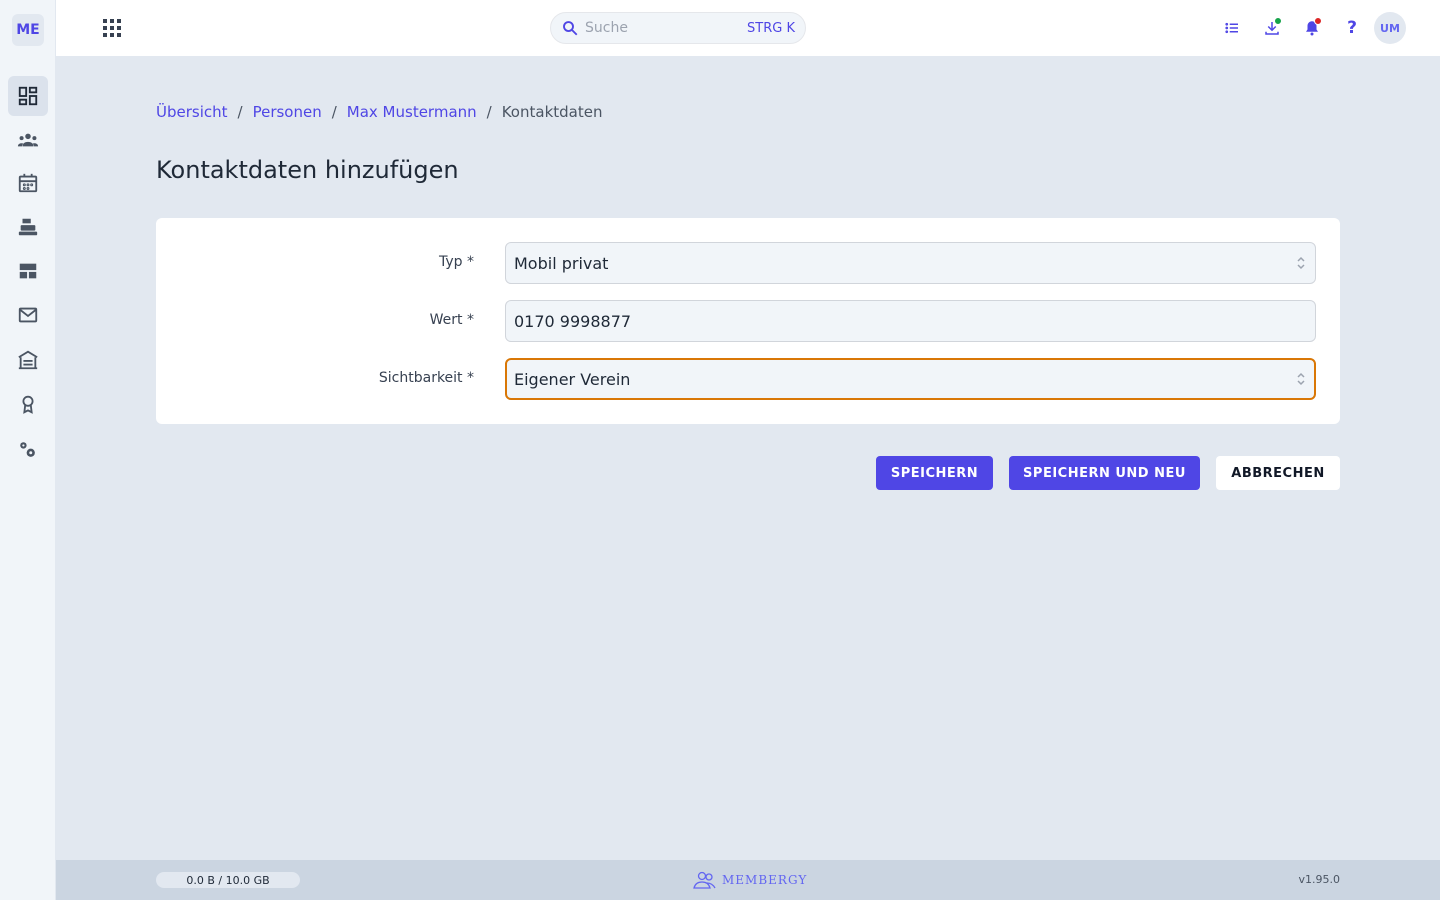  What do you see at coordinates (1104, 473) in the screenshot?
I see `save-and-new-button: SPEICHERN UND NEU` at bounding box center [1104, 473].